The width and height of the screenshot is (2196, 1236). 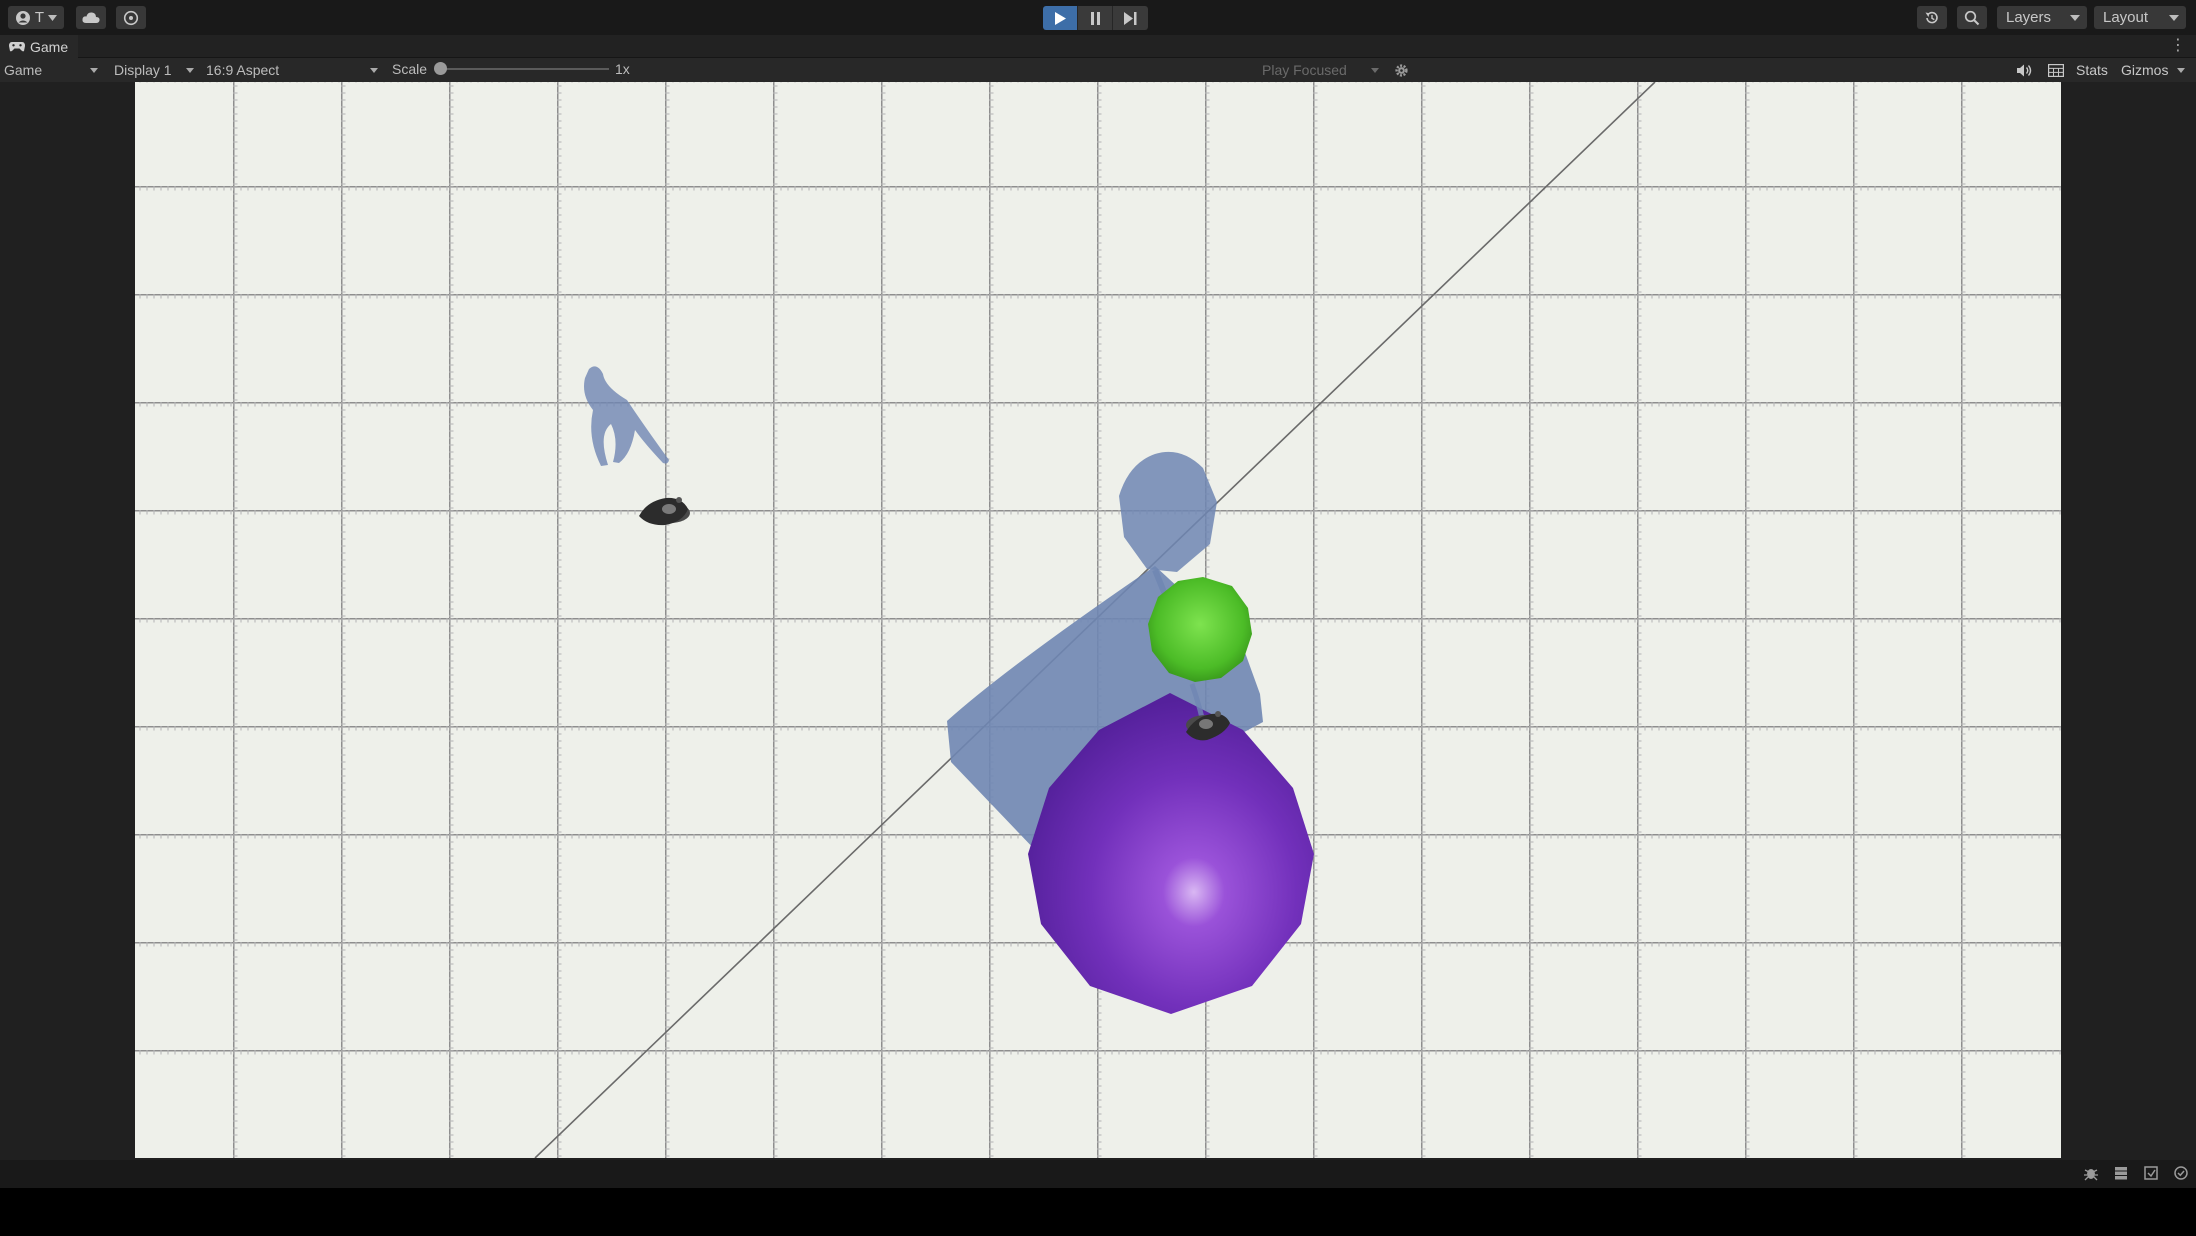 What do you see at coordinates (2181, 1173) in the screenshot?
I see `auto-refresh-icon` at bounding box center [2181, 1173].